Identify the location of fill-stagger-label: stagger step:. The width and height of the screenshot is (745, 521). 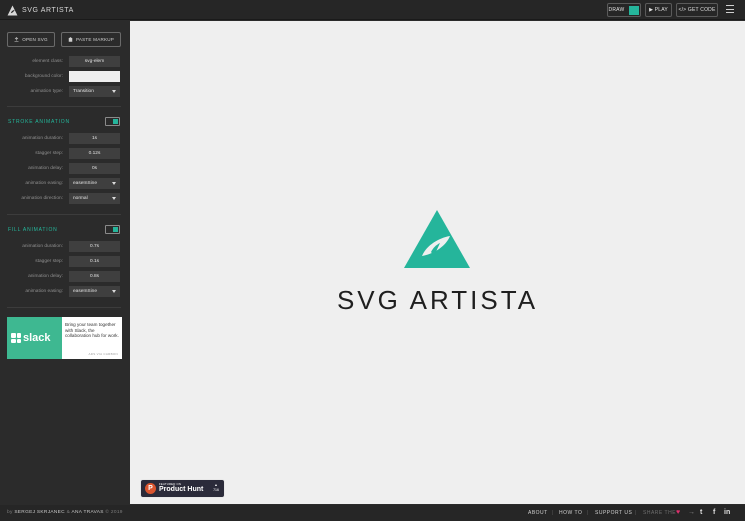
(49, 261).